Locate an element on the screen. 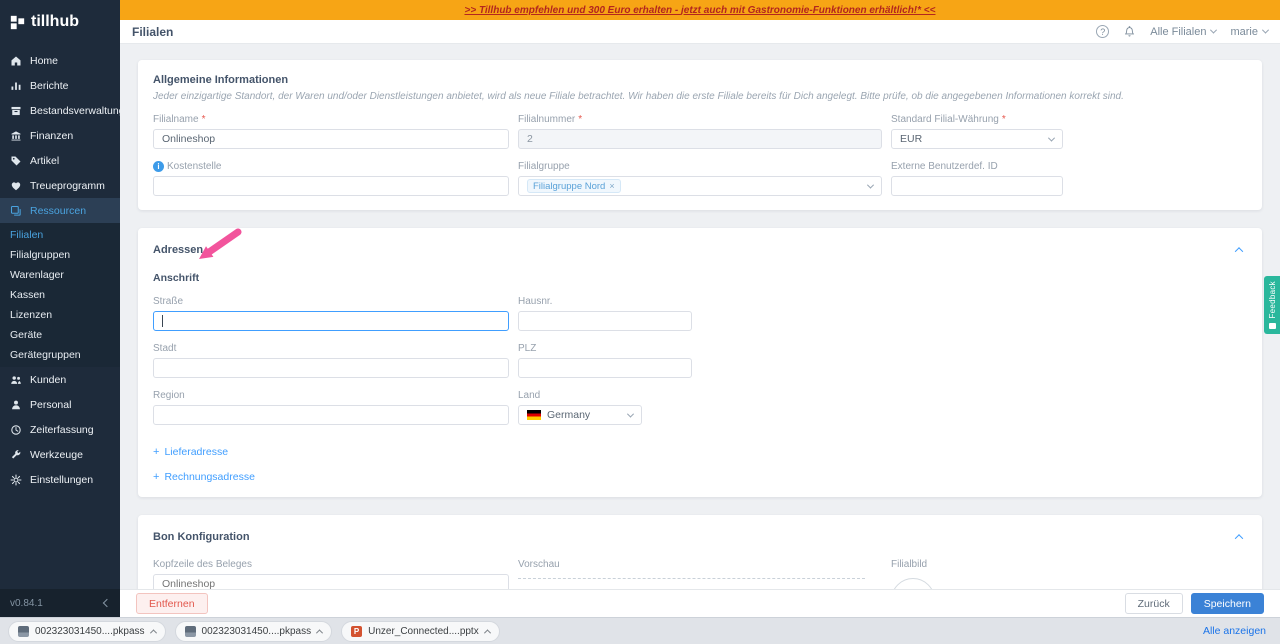 This screenshot has width=1280, height=644. strasse-input is located at coordinates (331, 321).